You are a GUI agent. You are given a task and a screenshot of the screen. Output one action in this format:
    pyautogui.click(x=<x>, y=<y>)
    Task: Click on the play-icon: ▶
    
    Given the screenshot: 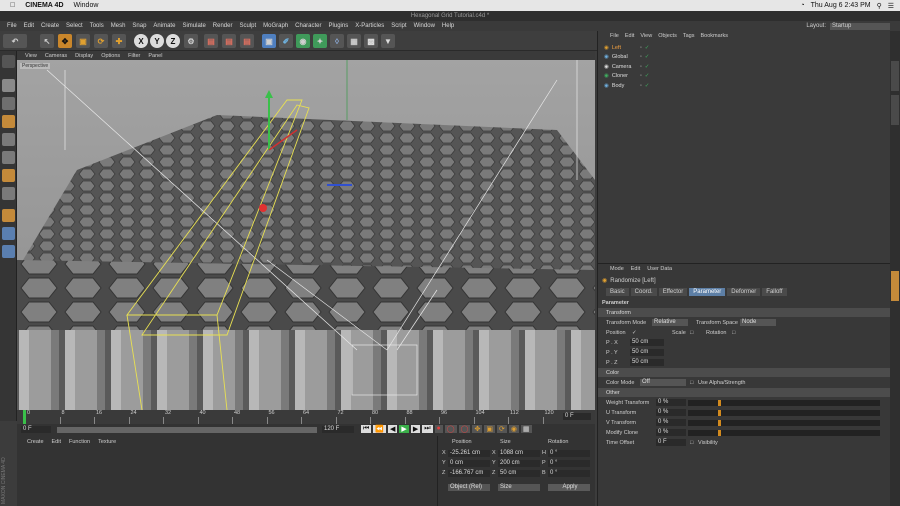 What is the action you would take?
    pyautogui.click(x=404, y=429)
    